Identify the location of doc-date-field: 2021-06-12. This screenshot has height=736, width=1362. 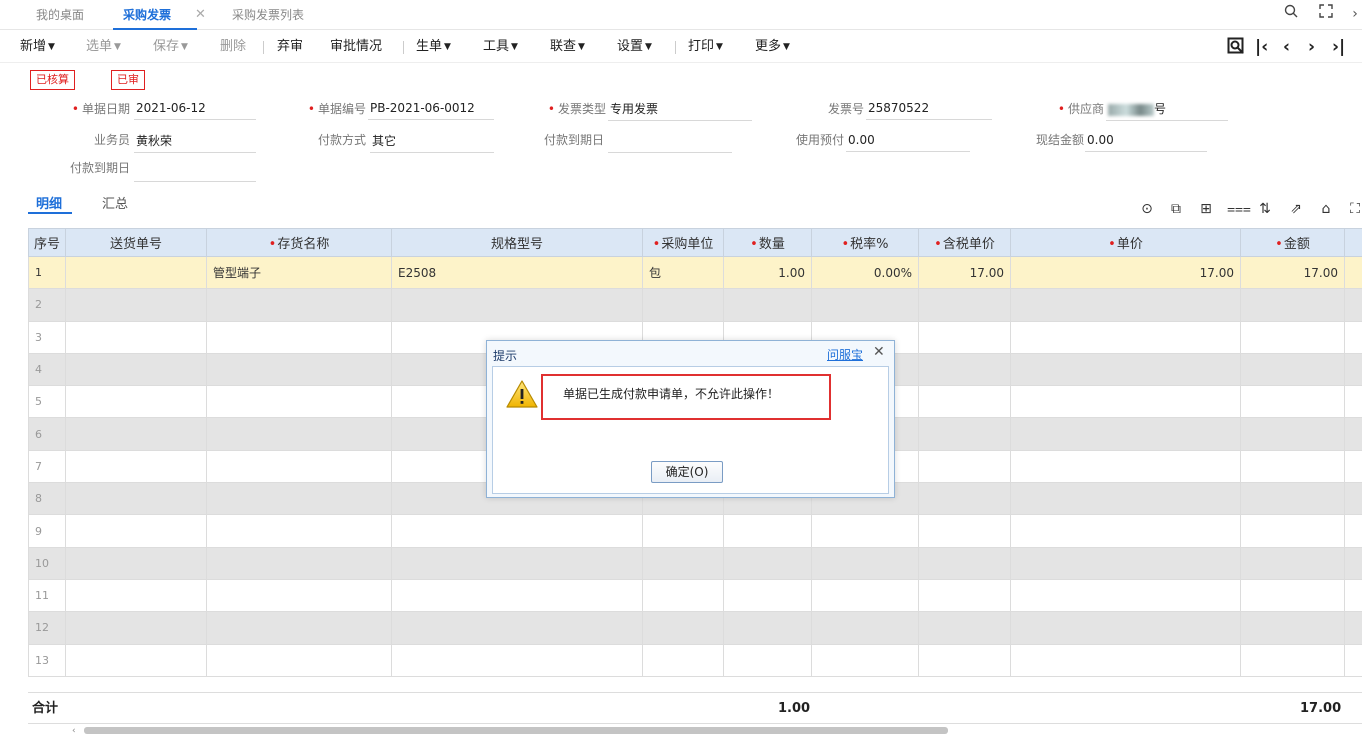
(195, 109).